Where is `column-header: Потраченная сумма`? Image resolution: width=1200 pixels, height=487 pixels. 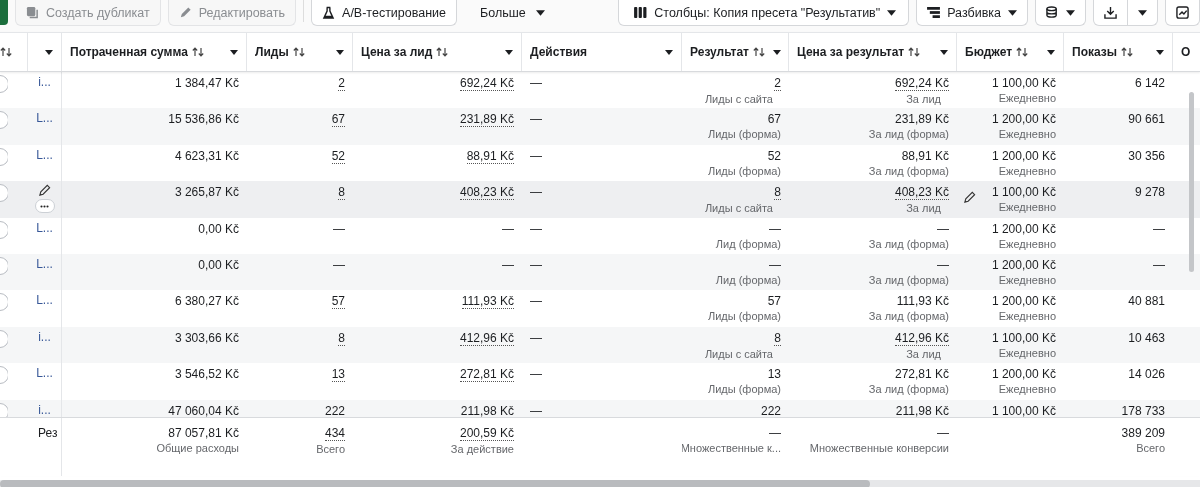
column-header: Потраченная сумма is located at coordinates (154, 52).